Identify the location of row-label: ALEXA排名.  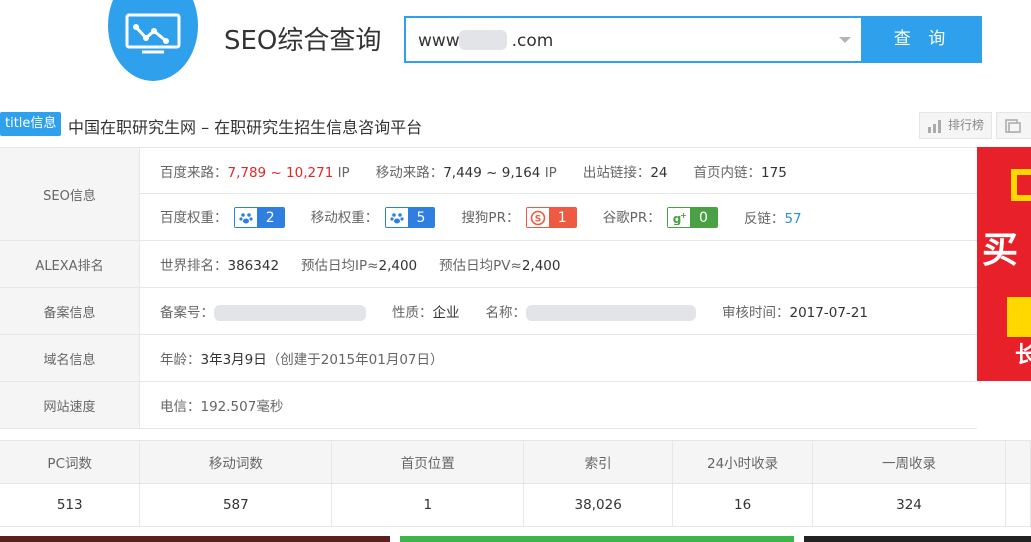
(70, 264).